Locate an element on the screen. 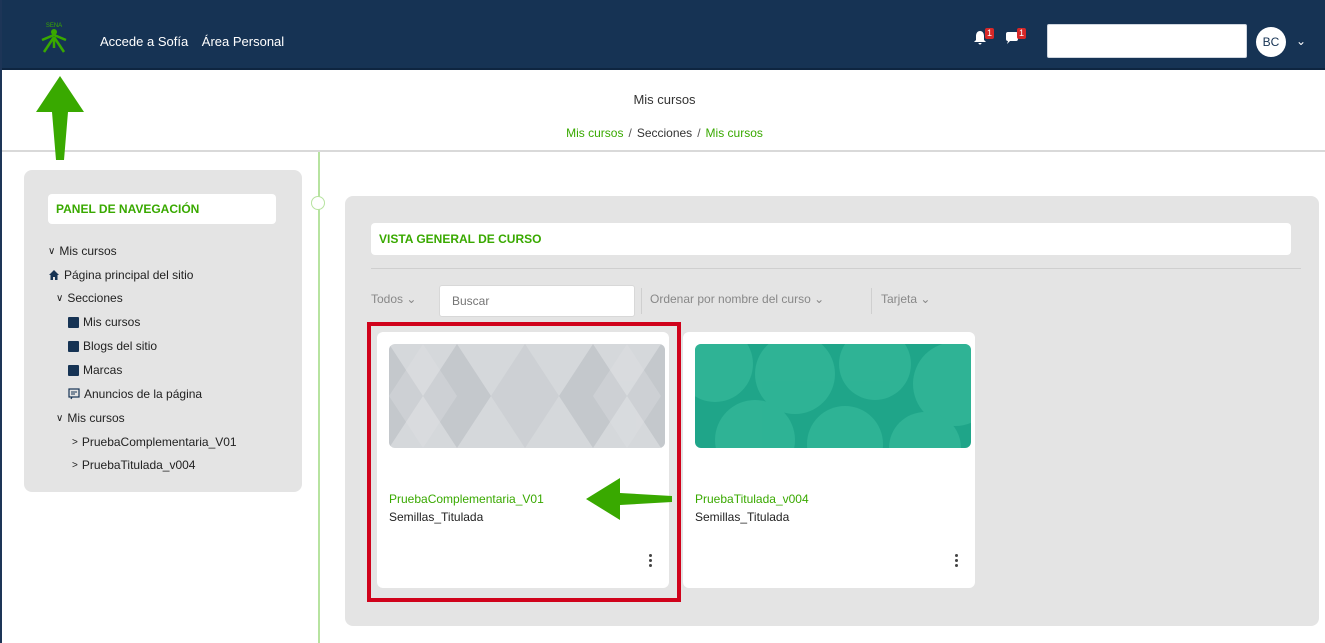 Image resolution: width=1325 pixels, height=643 pixels. tree-item-course-titulada: > PruebaTitulada_v004 is located at coordinates (133, 465).